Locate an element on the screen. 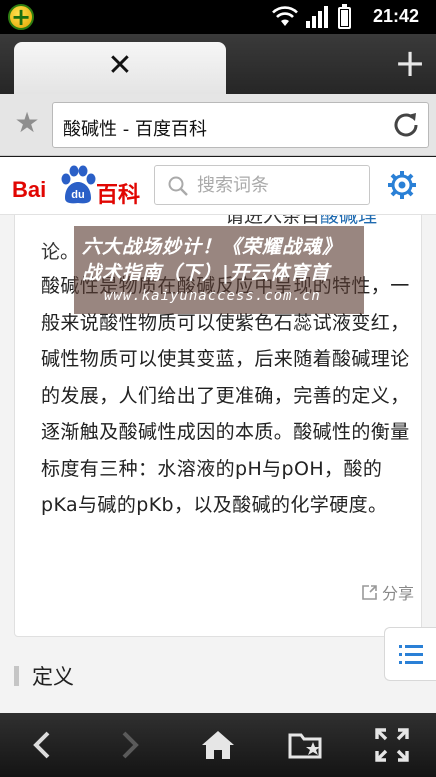  logo-baike-text: 百科 is located at coordinates (118, 195).